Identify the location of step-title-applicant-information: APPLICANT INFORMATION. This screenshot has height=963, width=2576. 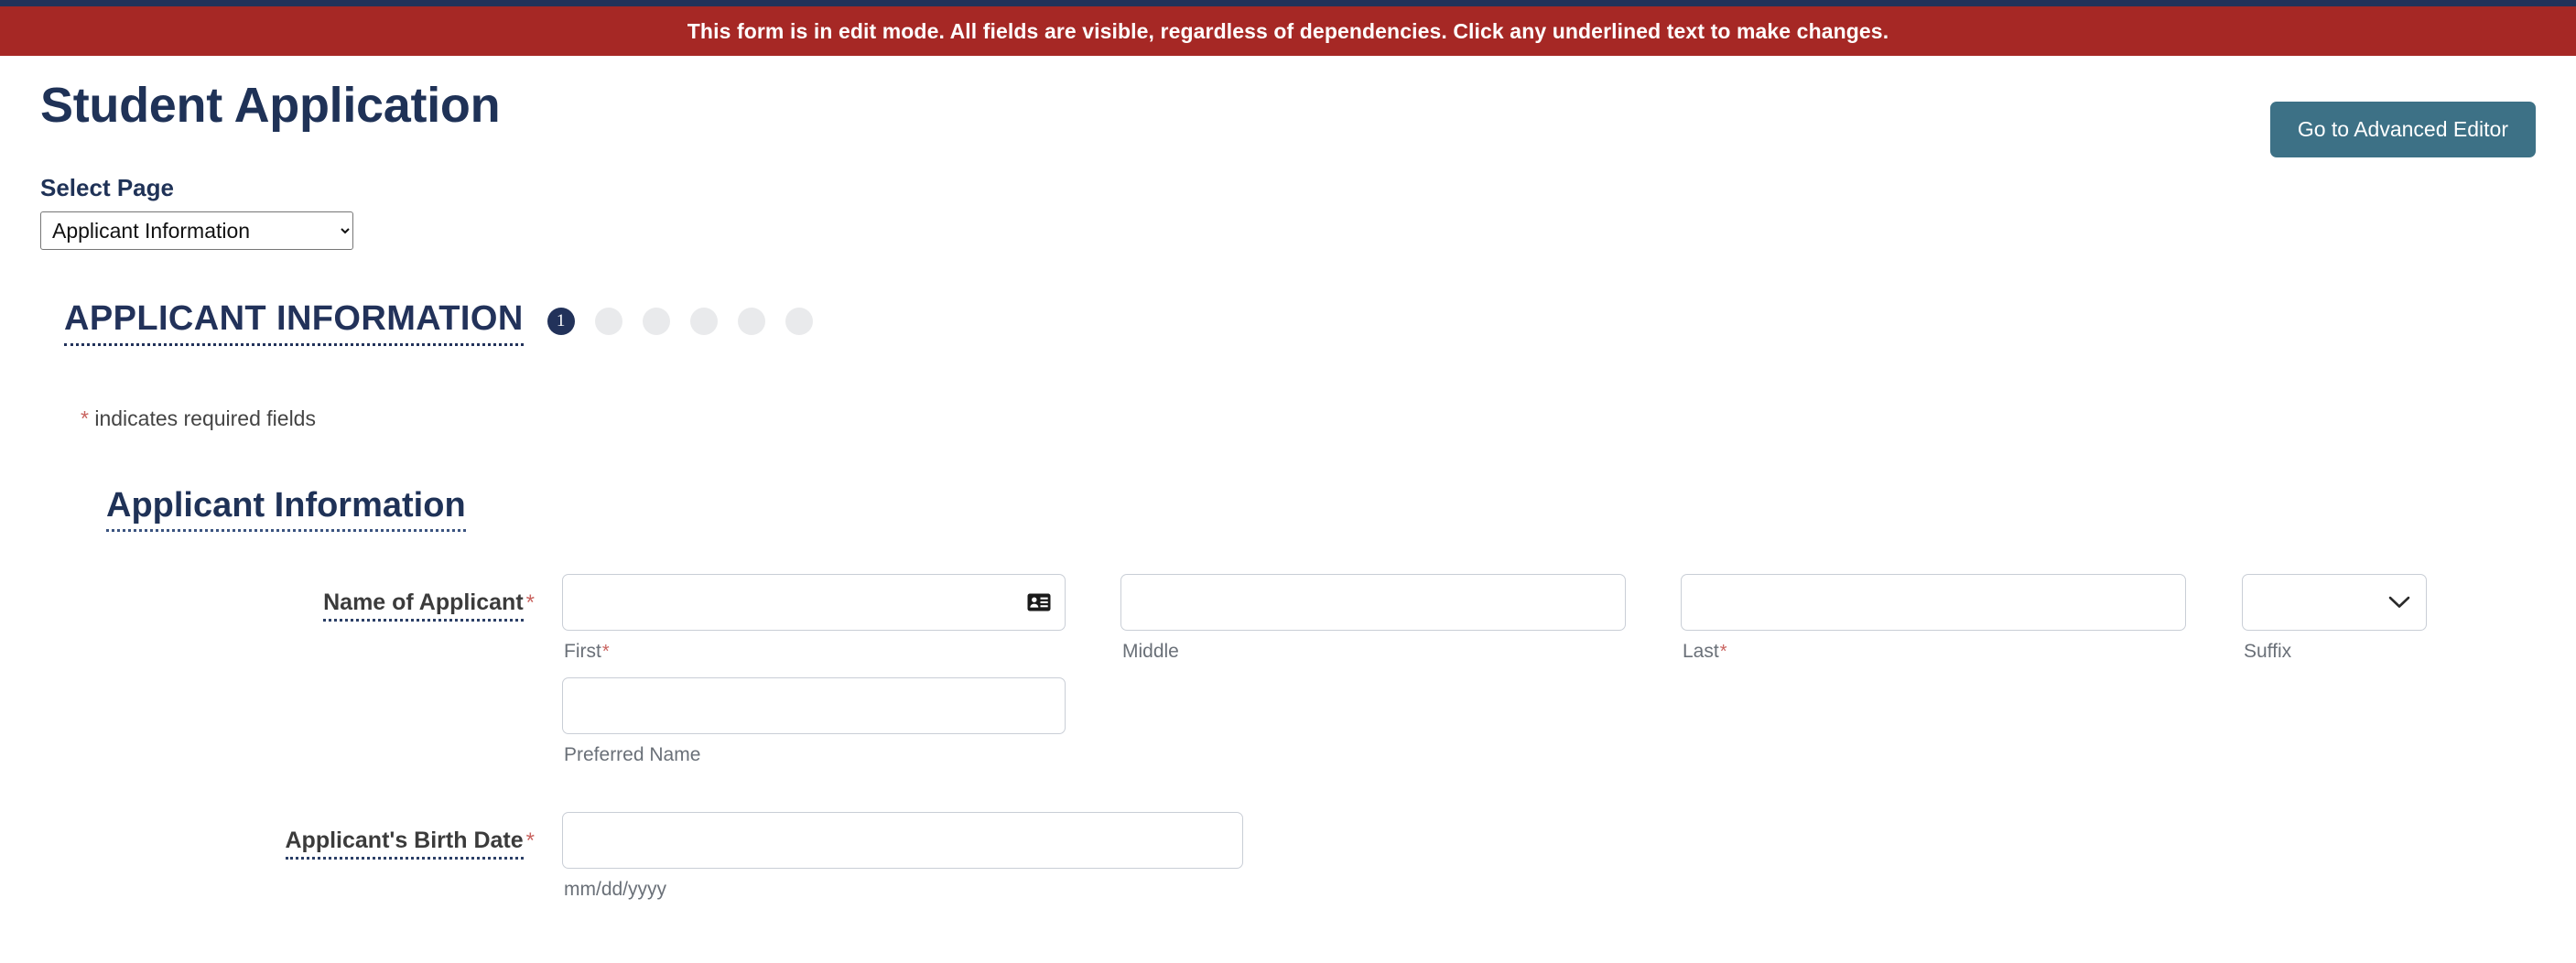
(294, 322).